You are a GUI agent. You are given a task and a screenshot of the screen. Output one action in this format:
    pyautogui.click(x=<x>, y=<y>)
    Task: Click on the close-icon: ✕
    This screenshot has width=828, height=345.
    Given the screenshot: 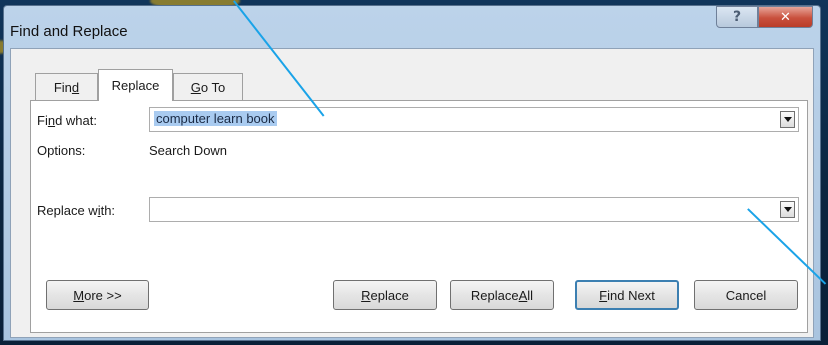 What is the action you would take?
    pyautogui.click(x=785, y=17)
    